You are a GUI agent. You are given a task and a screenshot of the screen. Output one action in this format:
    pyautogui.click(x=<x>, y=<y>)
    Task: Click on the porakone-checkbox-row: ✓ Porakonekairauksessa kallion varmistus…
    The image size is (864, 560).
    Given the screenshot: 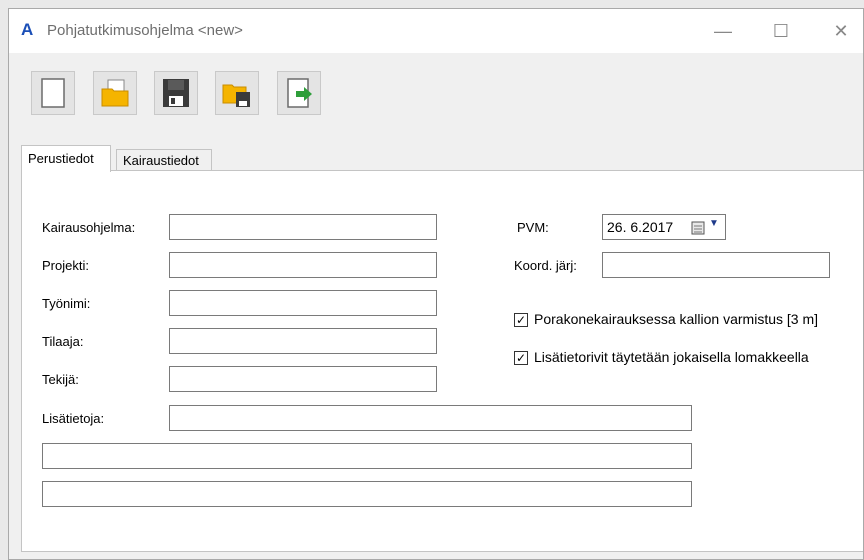 What is the action you would take?
    pyautogui.click(x=684, y=322)
    